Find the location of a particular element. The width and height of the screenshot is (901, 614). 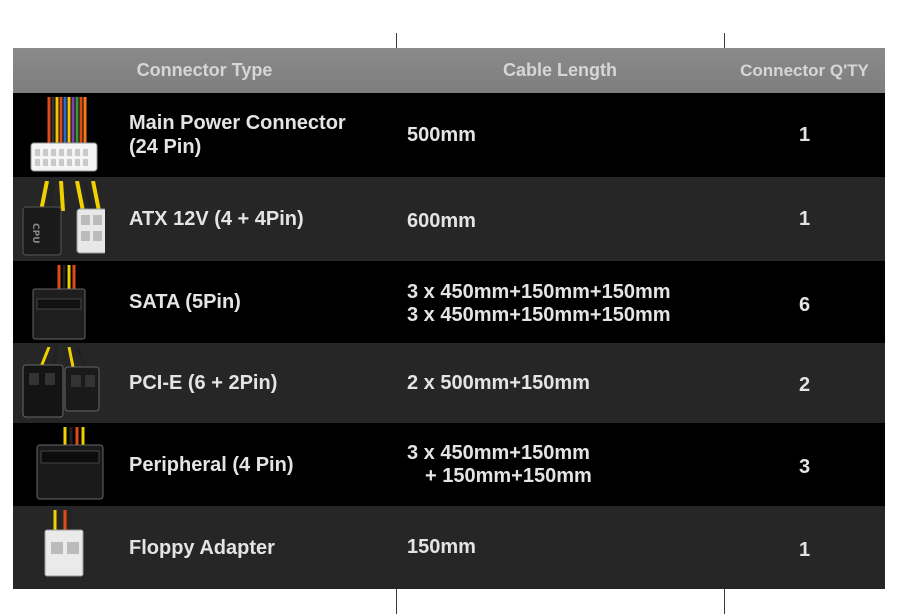

connector-qty: 3 is located at coordinates (804, 467).